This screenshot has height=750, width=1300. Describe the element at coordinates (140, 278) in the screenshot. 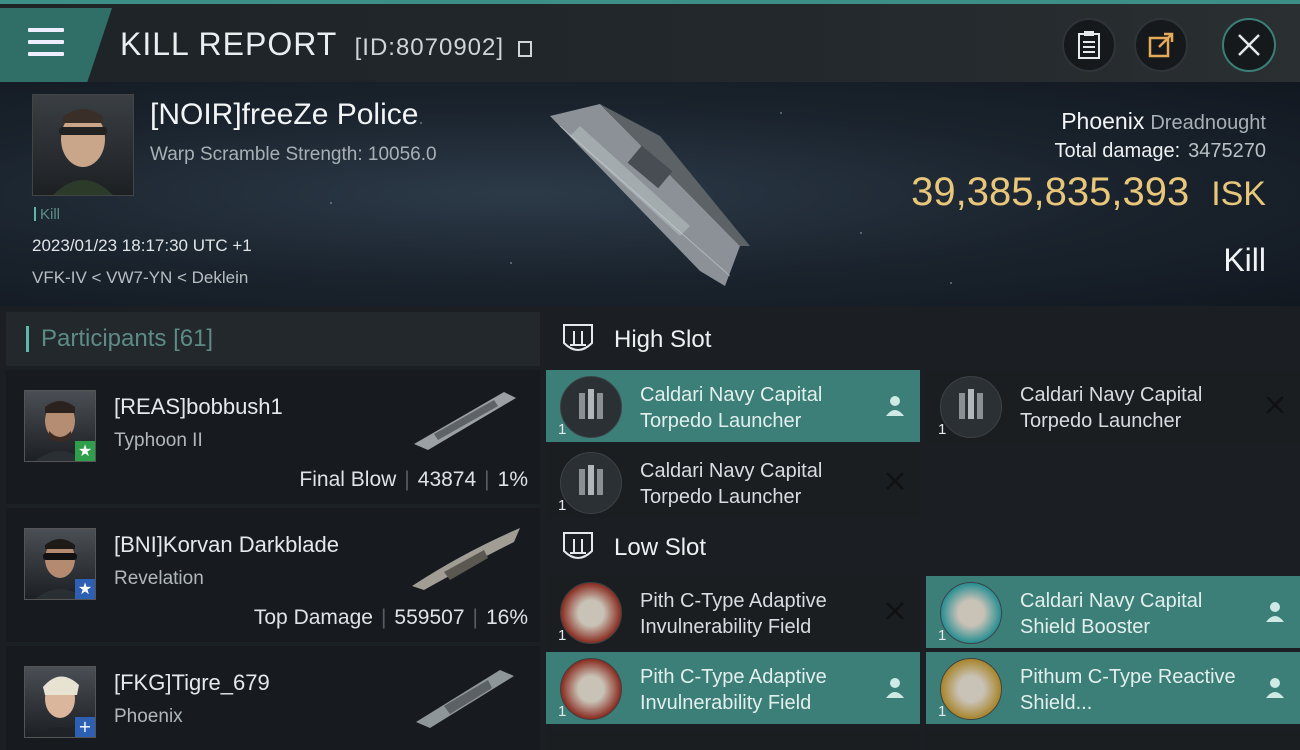

I see `kill-location: VFK-IV < VW7-YN < Deklein` at that location.